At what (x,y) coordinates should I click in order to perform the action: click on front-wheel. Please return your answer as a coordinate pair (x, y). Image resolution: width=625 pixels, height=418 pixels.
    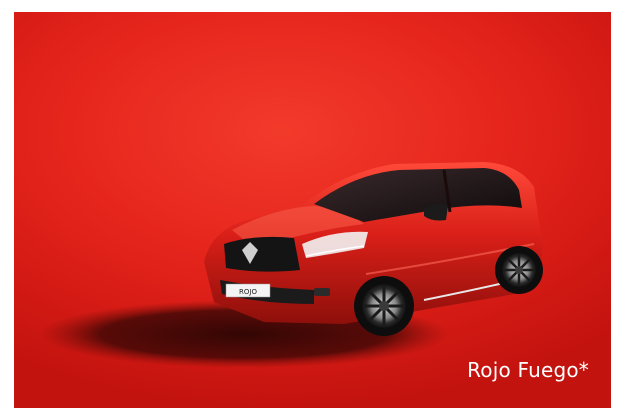
    Looking at the image, I should click on (384, 306).